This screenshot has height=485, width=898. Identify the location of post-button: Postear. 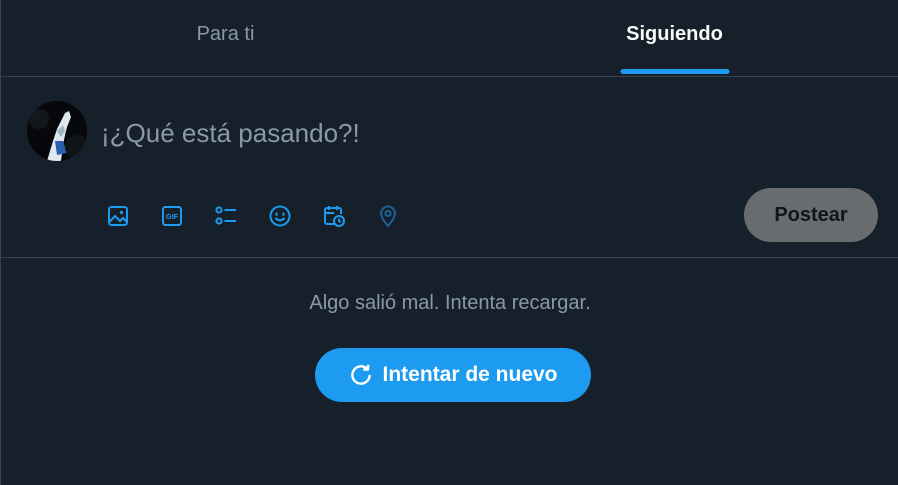
(811, 215).